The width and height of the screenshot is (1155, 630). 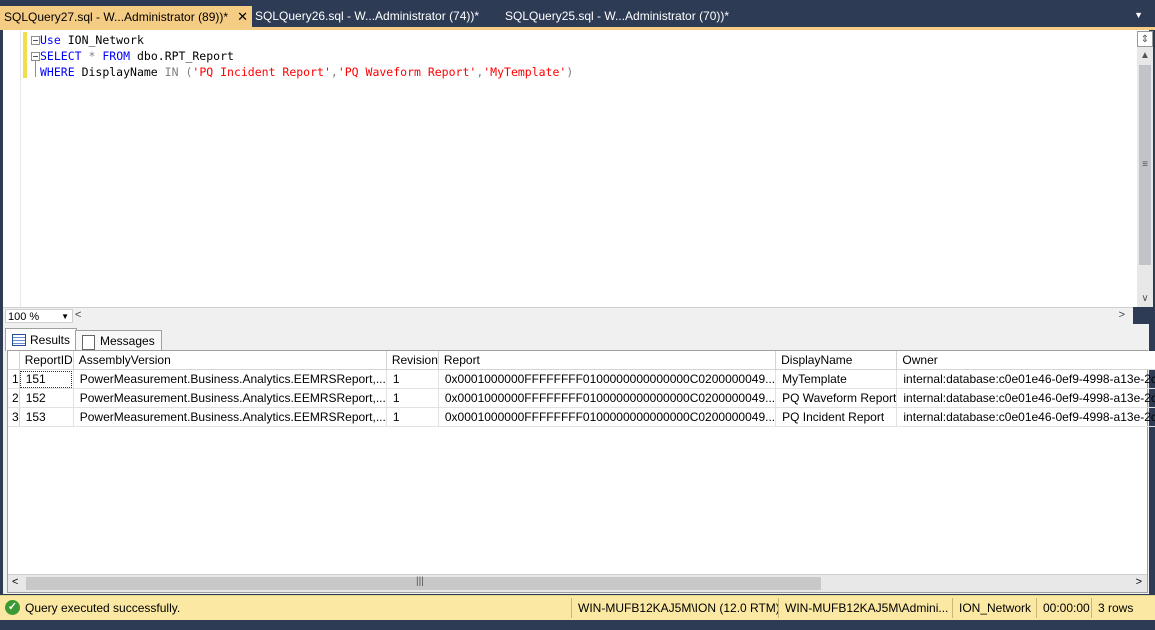 What do you see at coordinates (46, 417) in the screenshot?
I see `cell-reportid: 153` at bounding box center [46, 417].